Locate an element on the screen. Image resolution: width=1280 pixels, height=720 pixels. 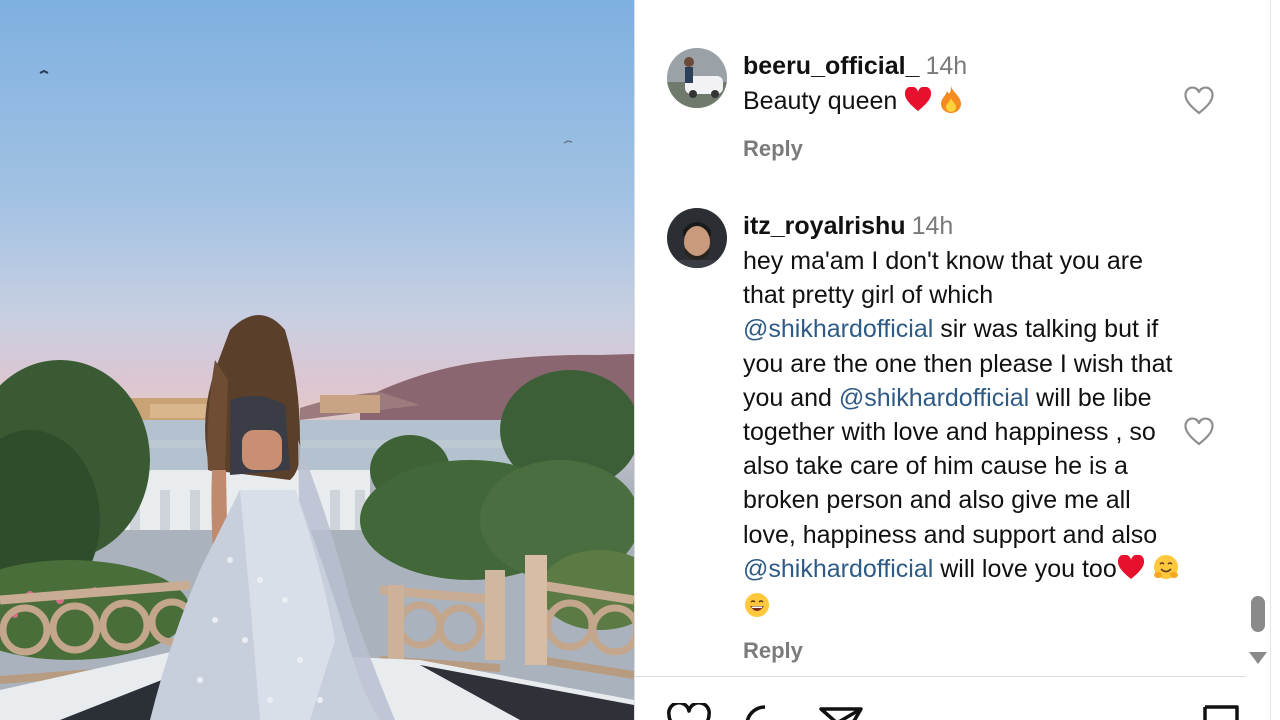
post-action-bar is located at coordinates (940, 698).